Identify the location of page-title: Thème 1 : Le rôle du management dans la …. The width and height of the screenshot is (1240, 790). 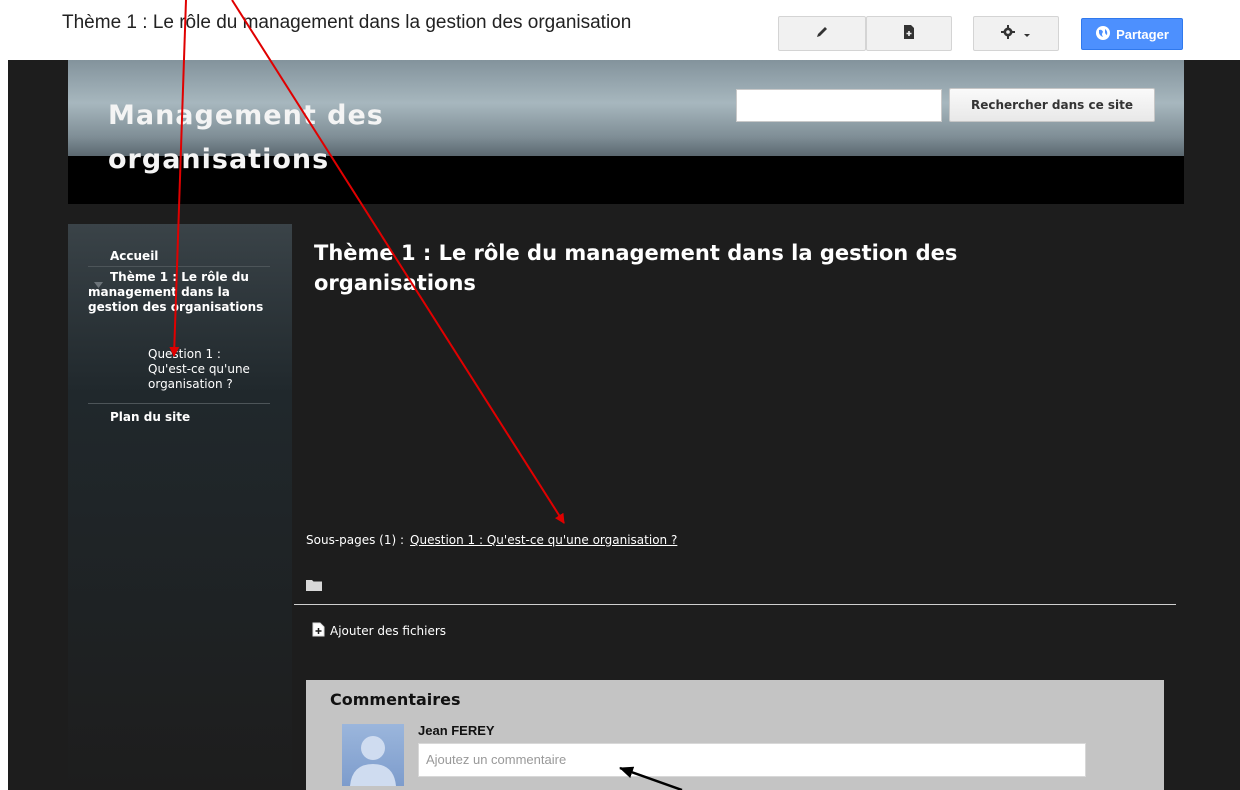
(636, 268).